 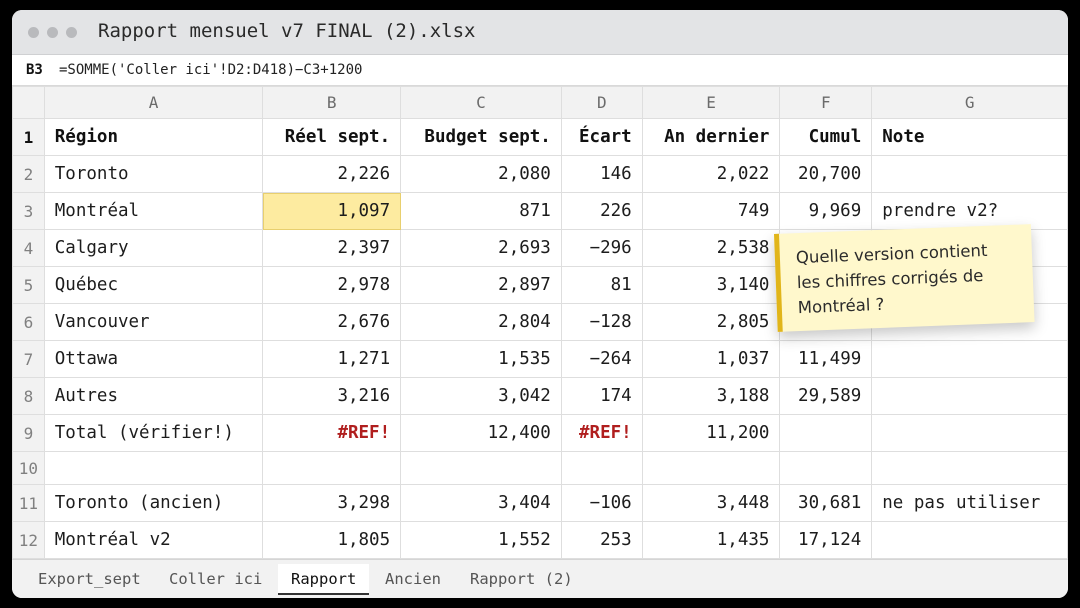 I want to click on column-header-a: A, so click(x=153, y=102).